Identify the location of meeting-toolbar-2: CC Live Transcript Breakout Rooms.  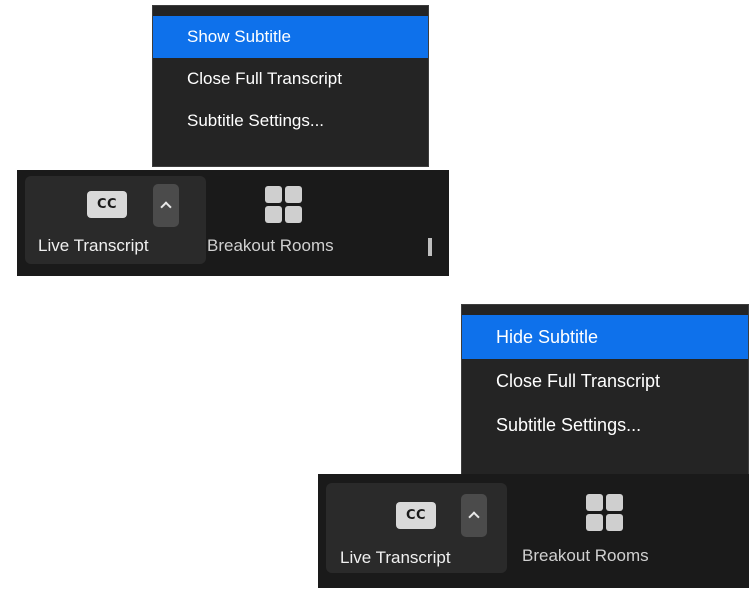
(533, 531).